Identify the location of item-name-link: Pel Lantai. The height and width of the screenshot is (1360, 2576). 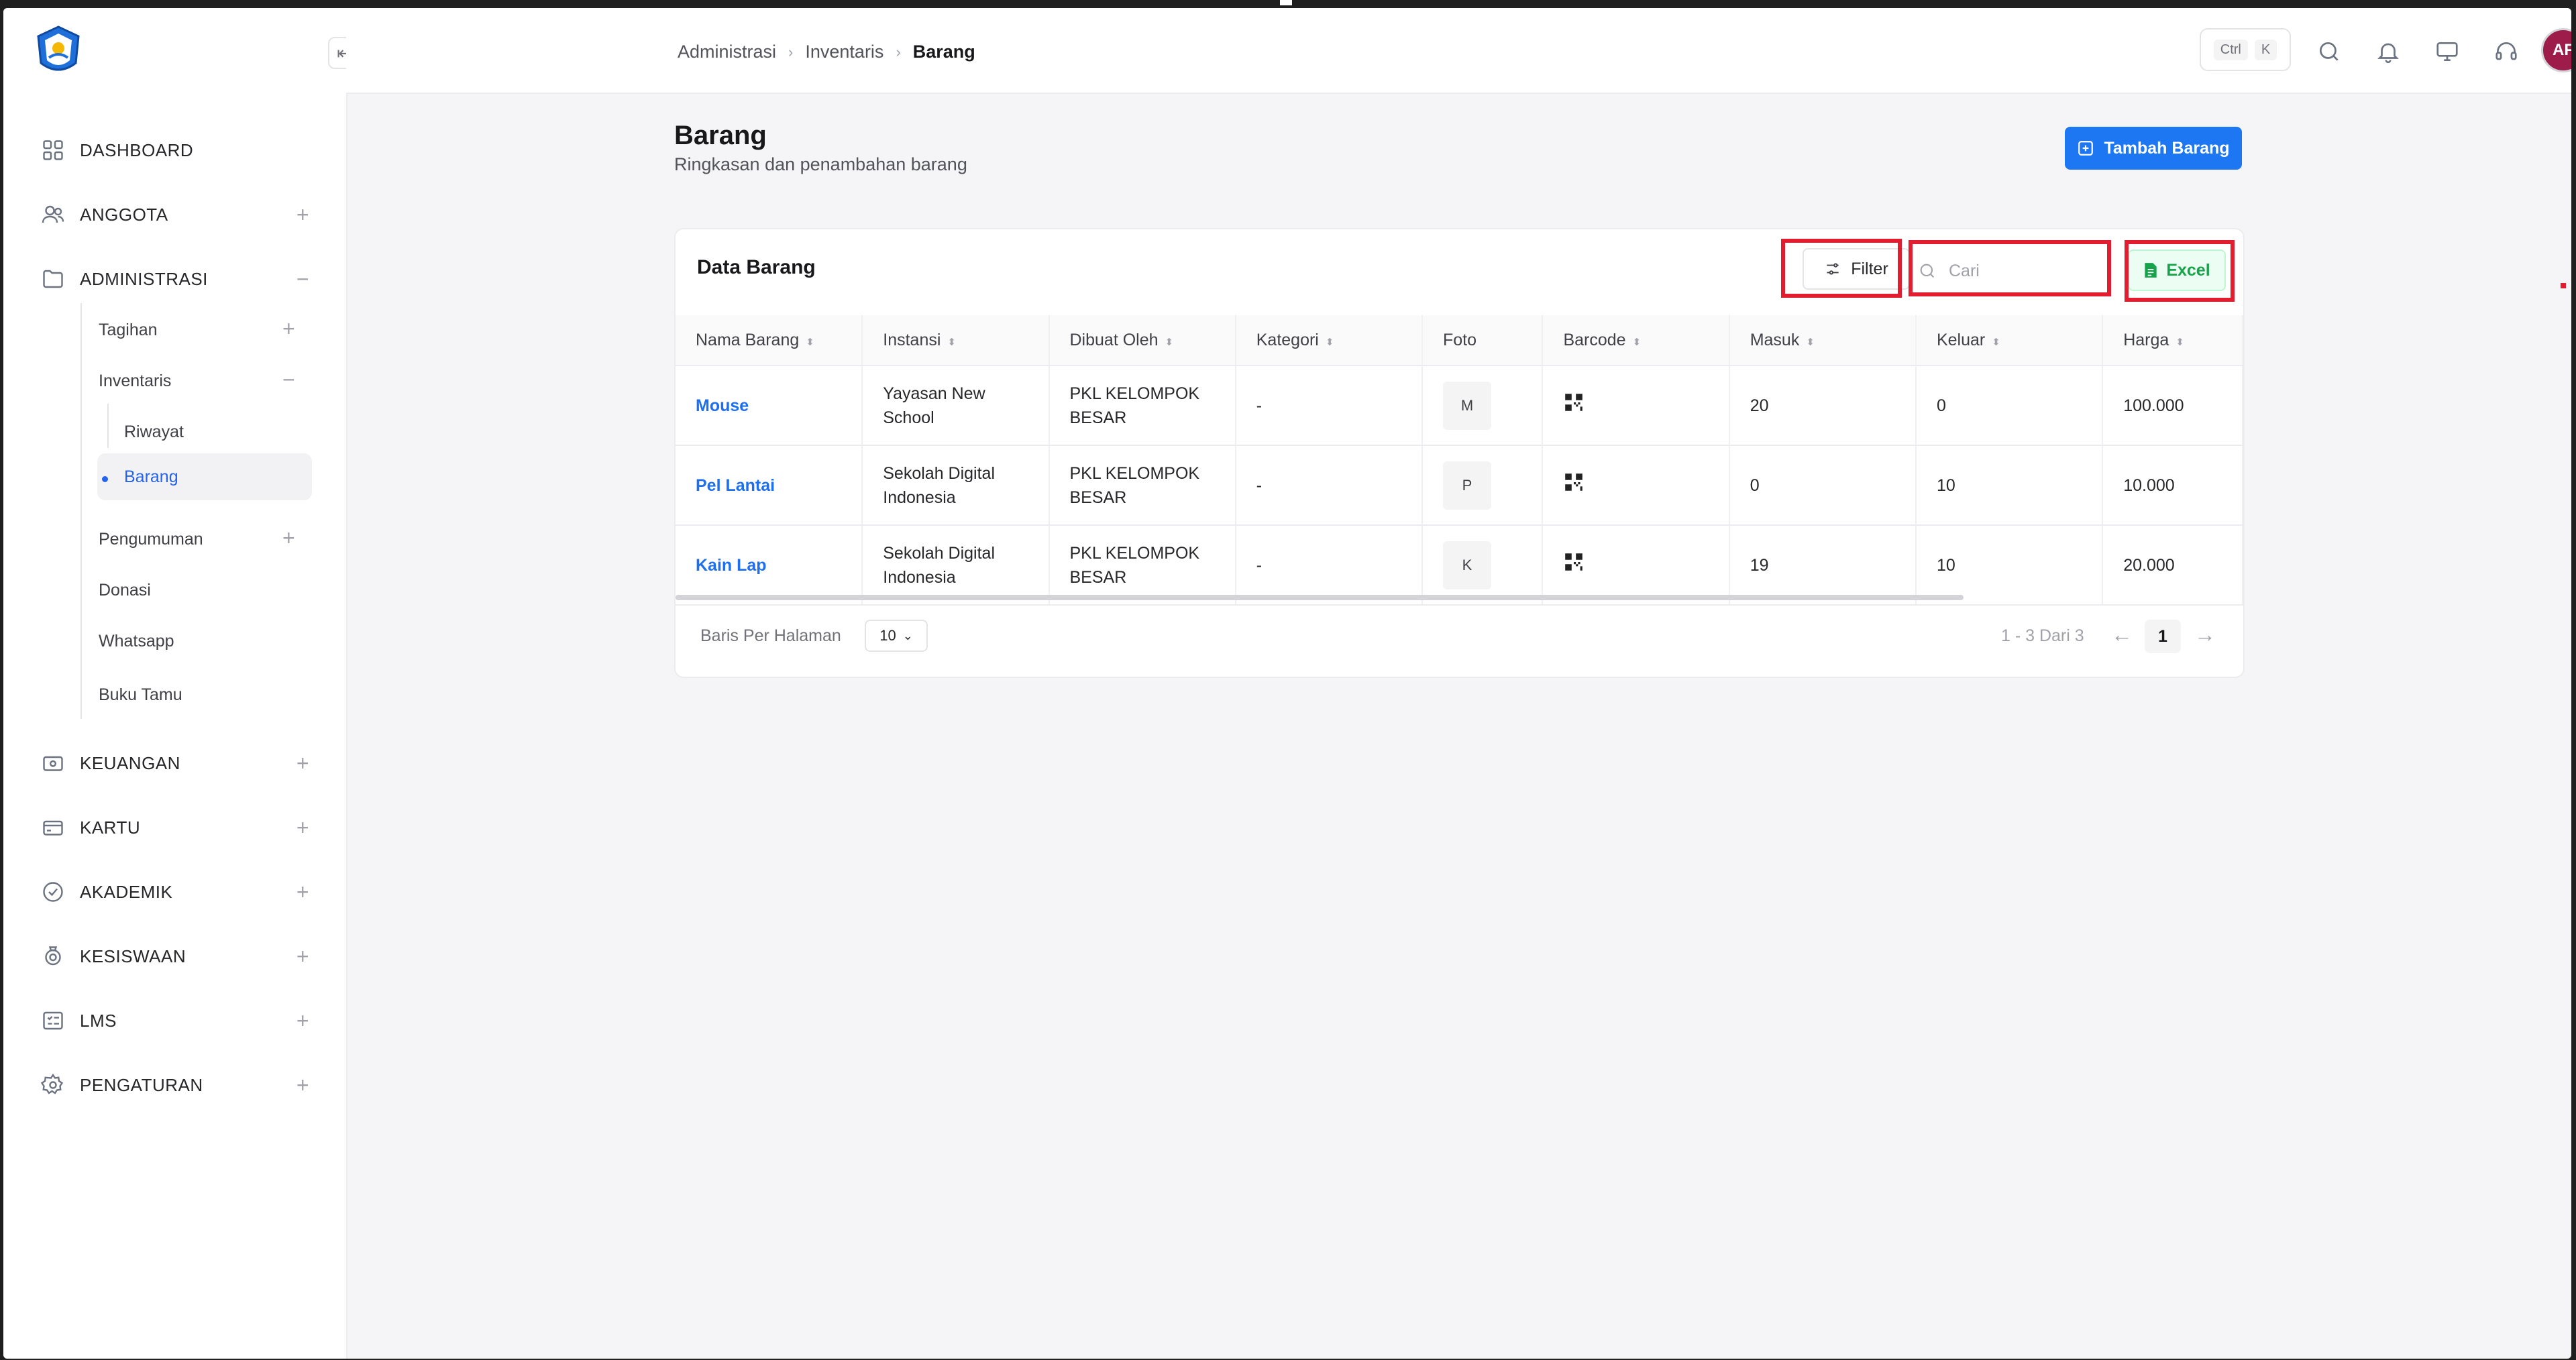
(769, 485).